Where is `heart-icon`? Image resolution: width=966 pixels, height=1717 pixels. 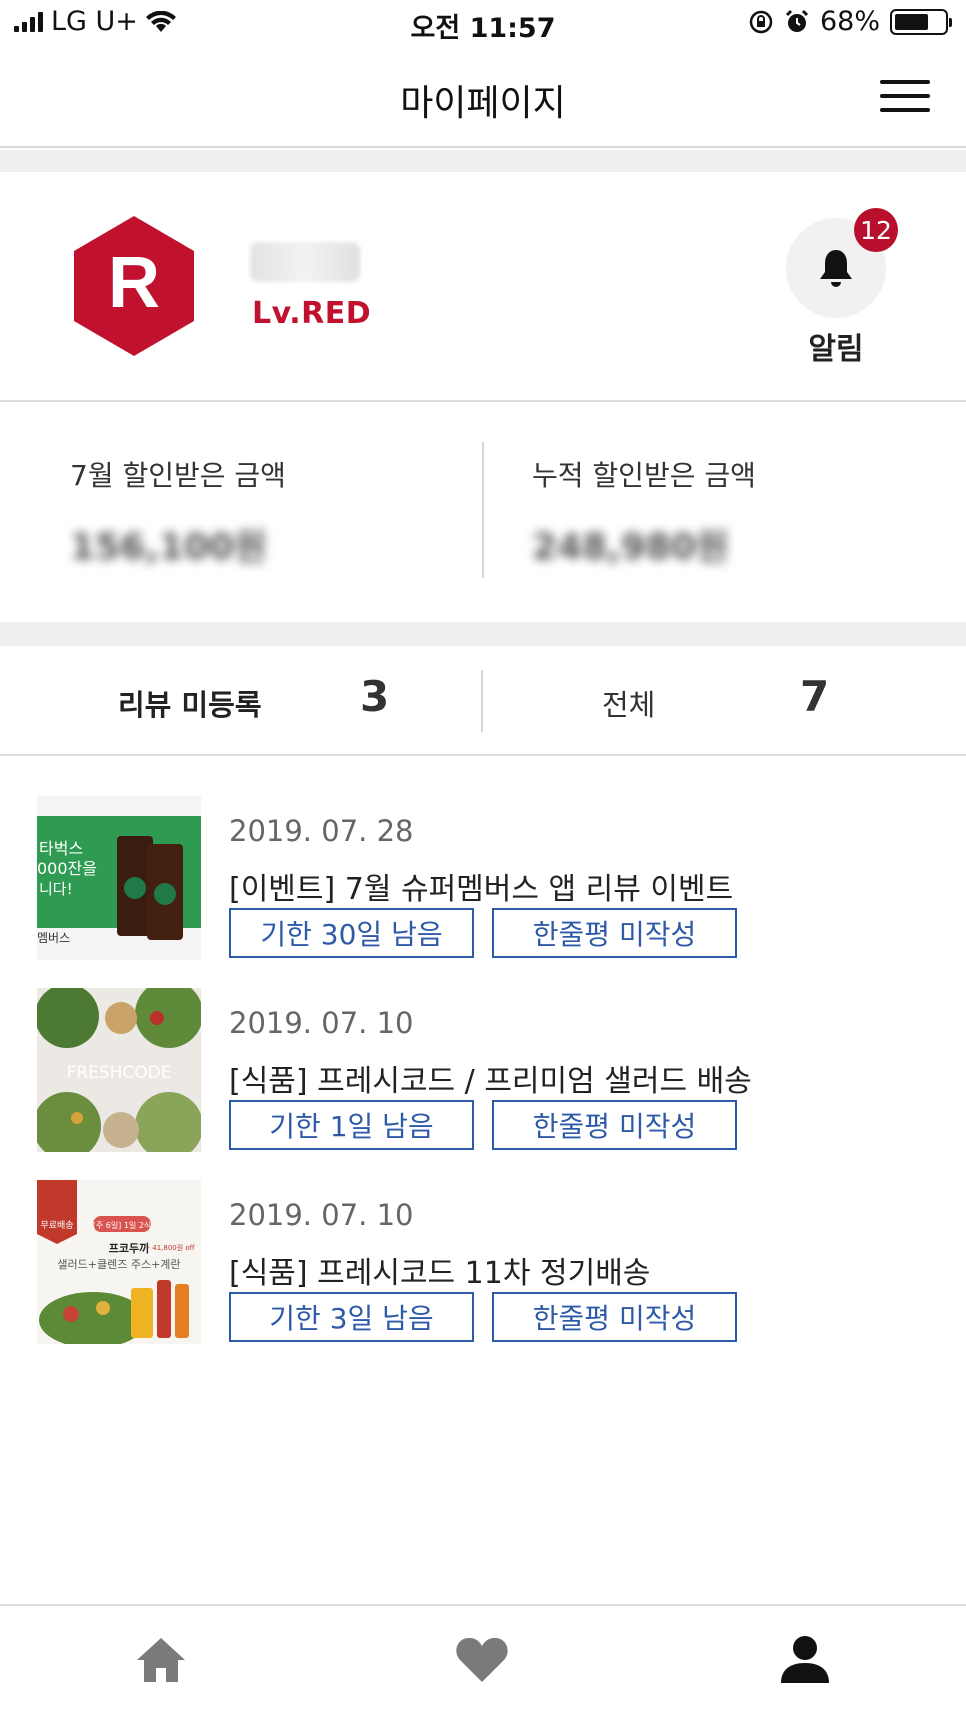 heart-icon is located at coordinates (482, 1660).